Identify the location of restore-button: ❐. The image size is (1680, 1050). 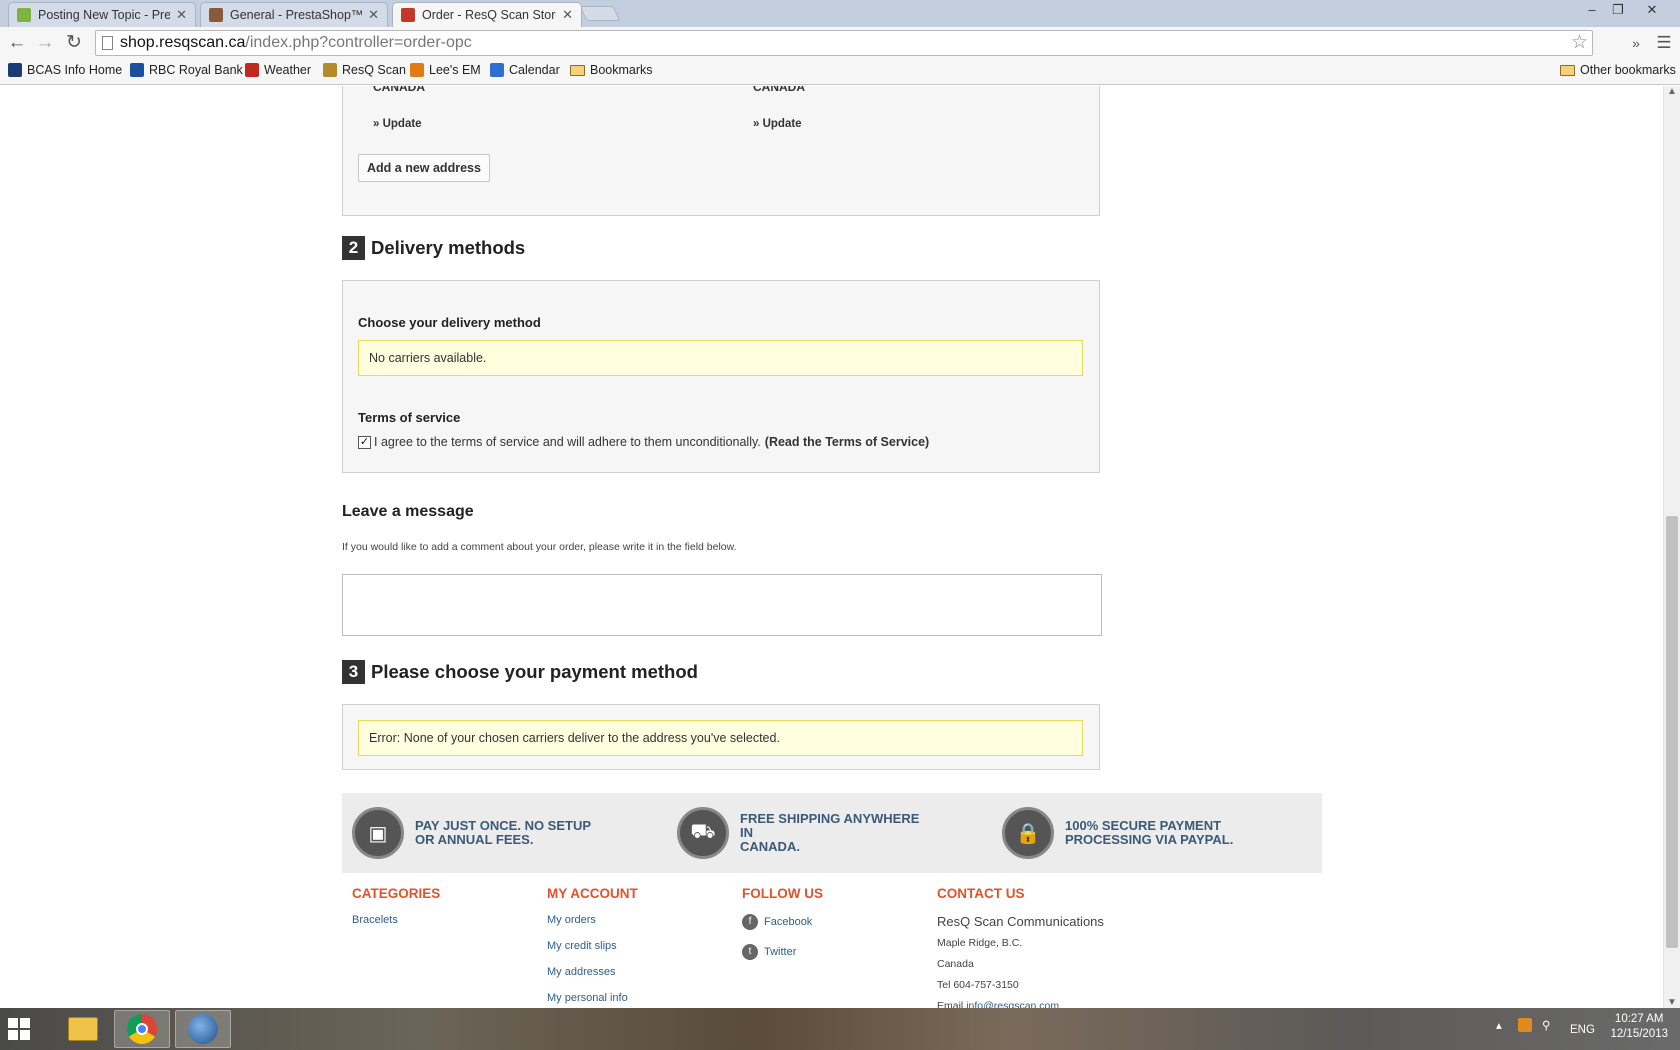
(1618, 11).